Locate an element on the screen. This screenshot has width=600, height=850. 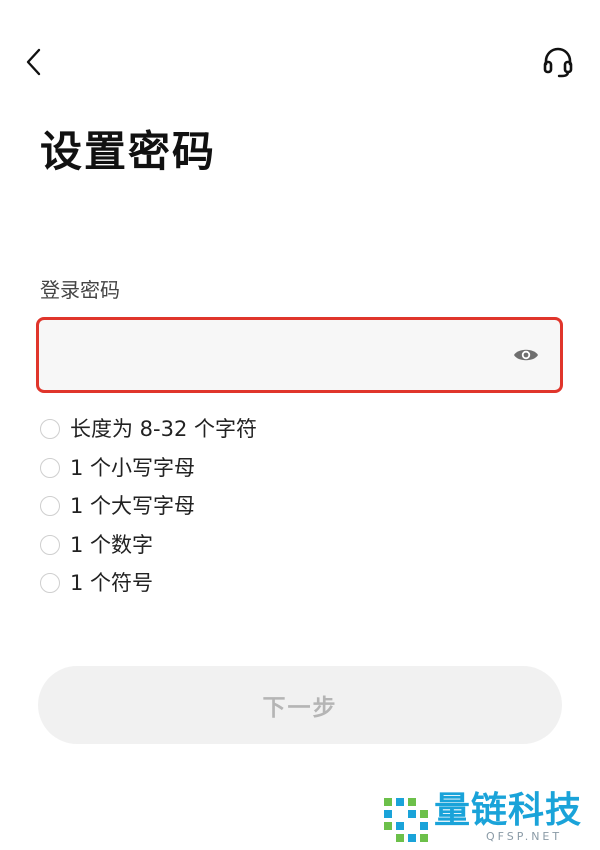
requirement-uppercase: 1 个大写字母 is located at coordinates (300, 506).